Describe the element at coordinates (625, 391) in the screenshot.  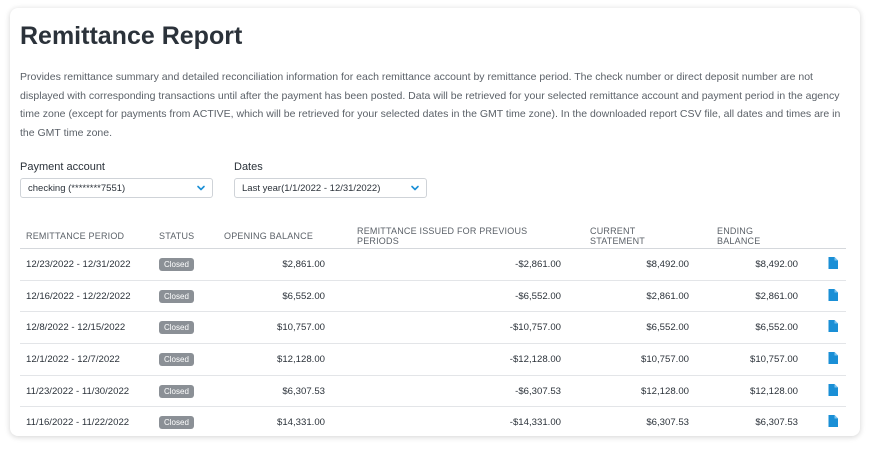
I see `current-statement-cell: $12,128.00` at that location.